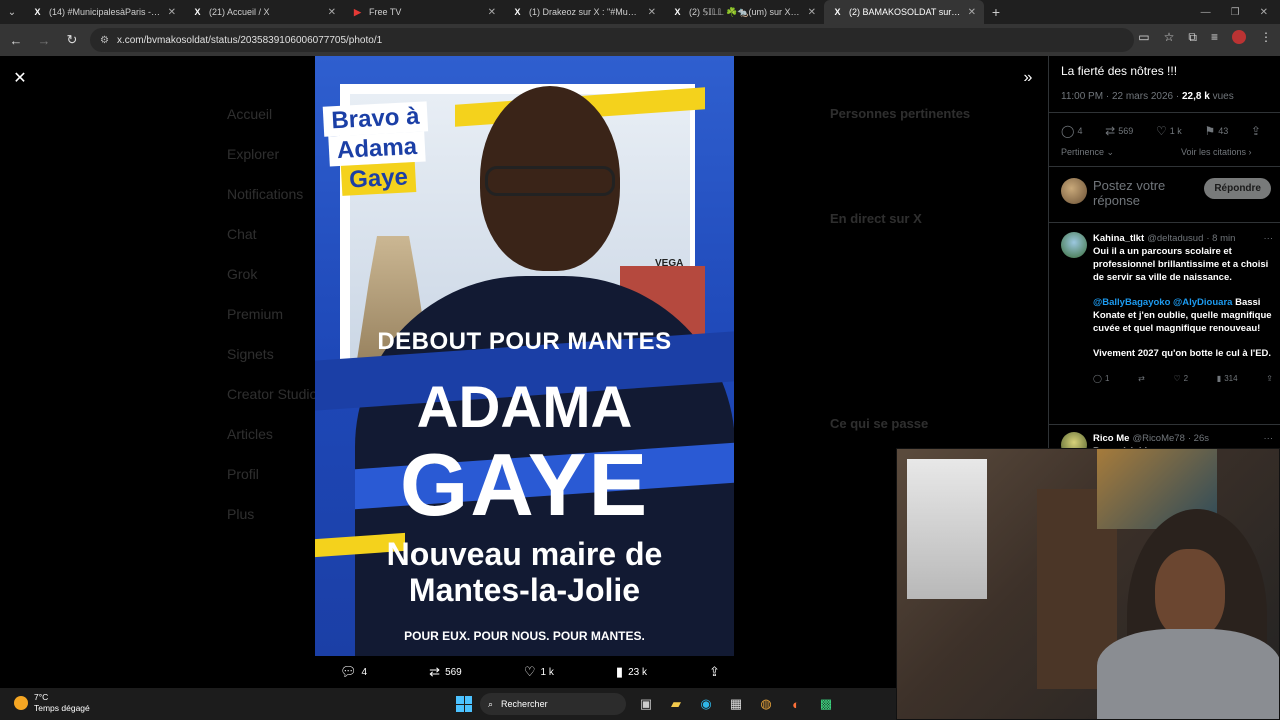 Image resolution: width=1280 pixels, height=720 pixels. Describe the element at coordinates (44, 40) in the screenshot. I see `forward-icon: →` at that location.